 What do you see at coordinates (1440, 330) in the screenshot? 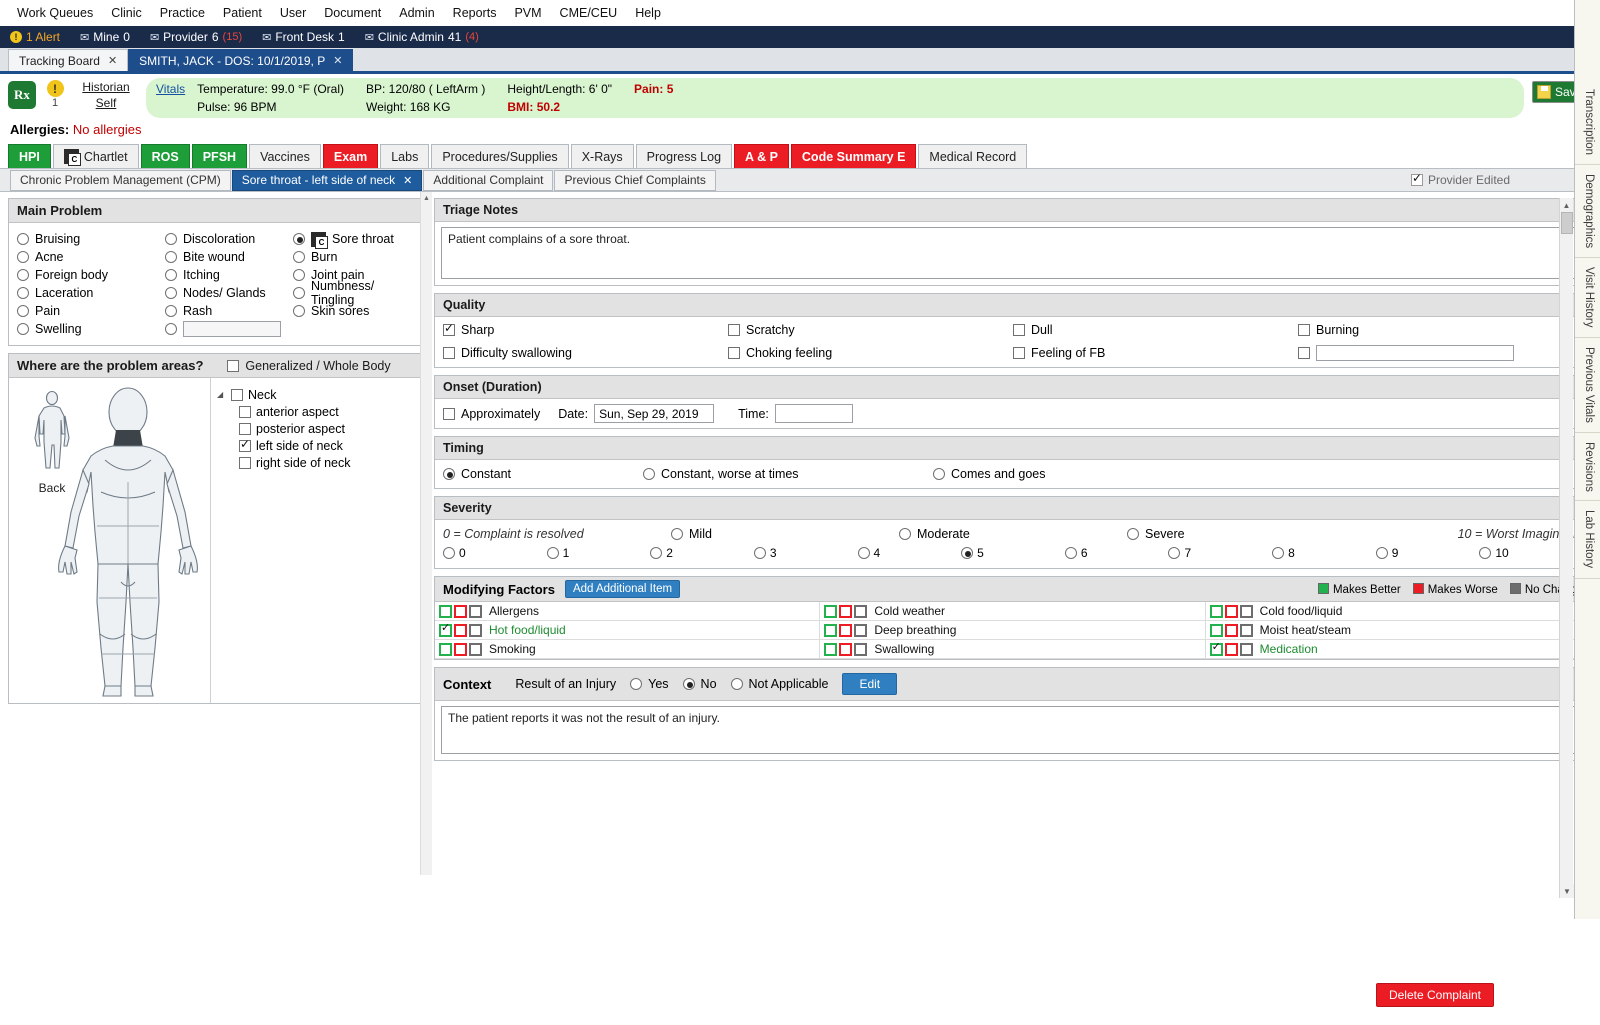
I see `checkbox-burning: Burning` at bounding box center [1440, 330].